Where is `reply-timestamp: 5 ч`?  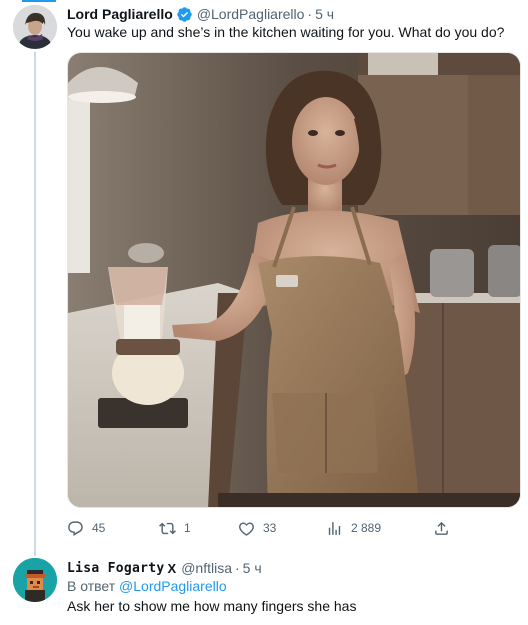
reply-timestamp: 5 ч is located at coordinates (252, 568).